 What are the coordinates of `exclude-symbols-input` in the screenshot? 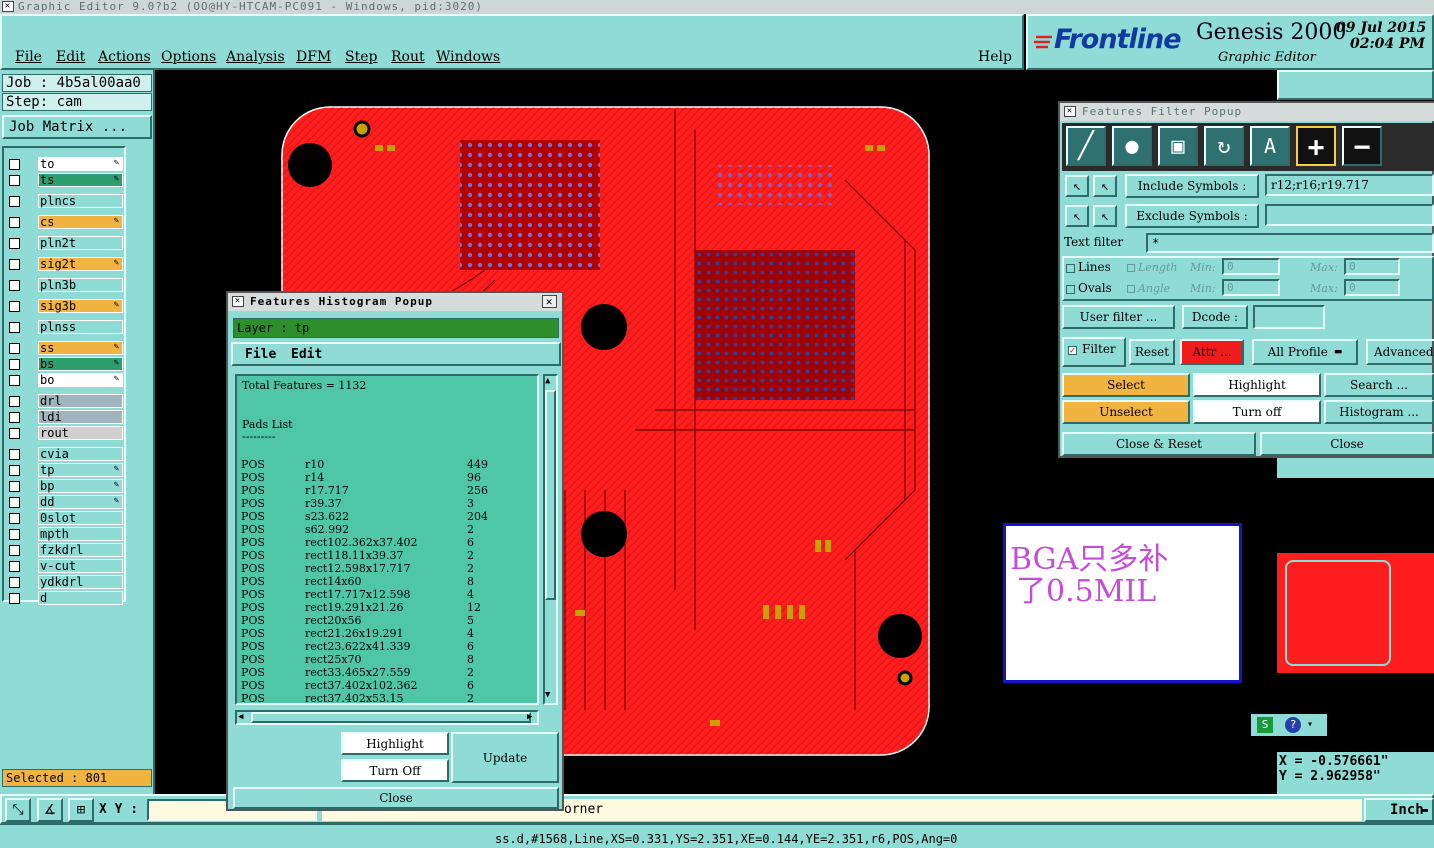 It's located at (1349, 215).